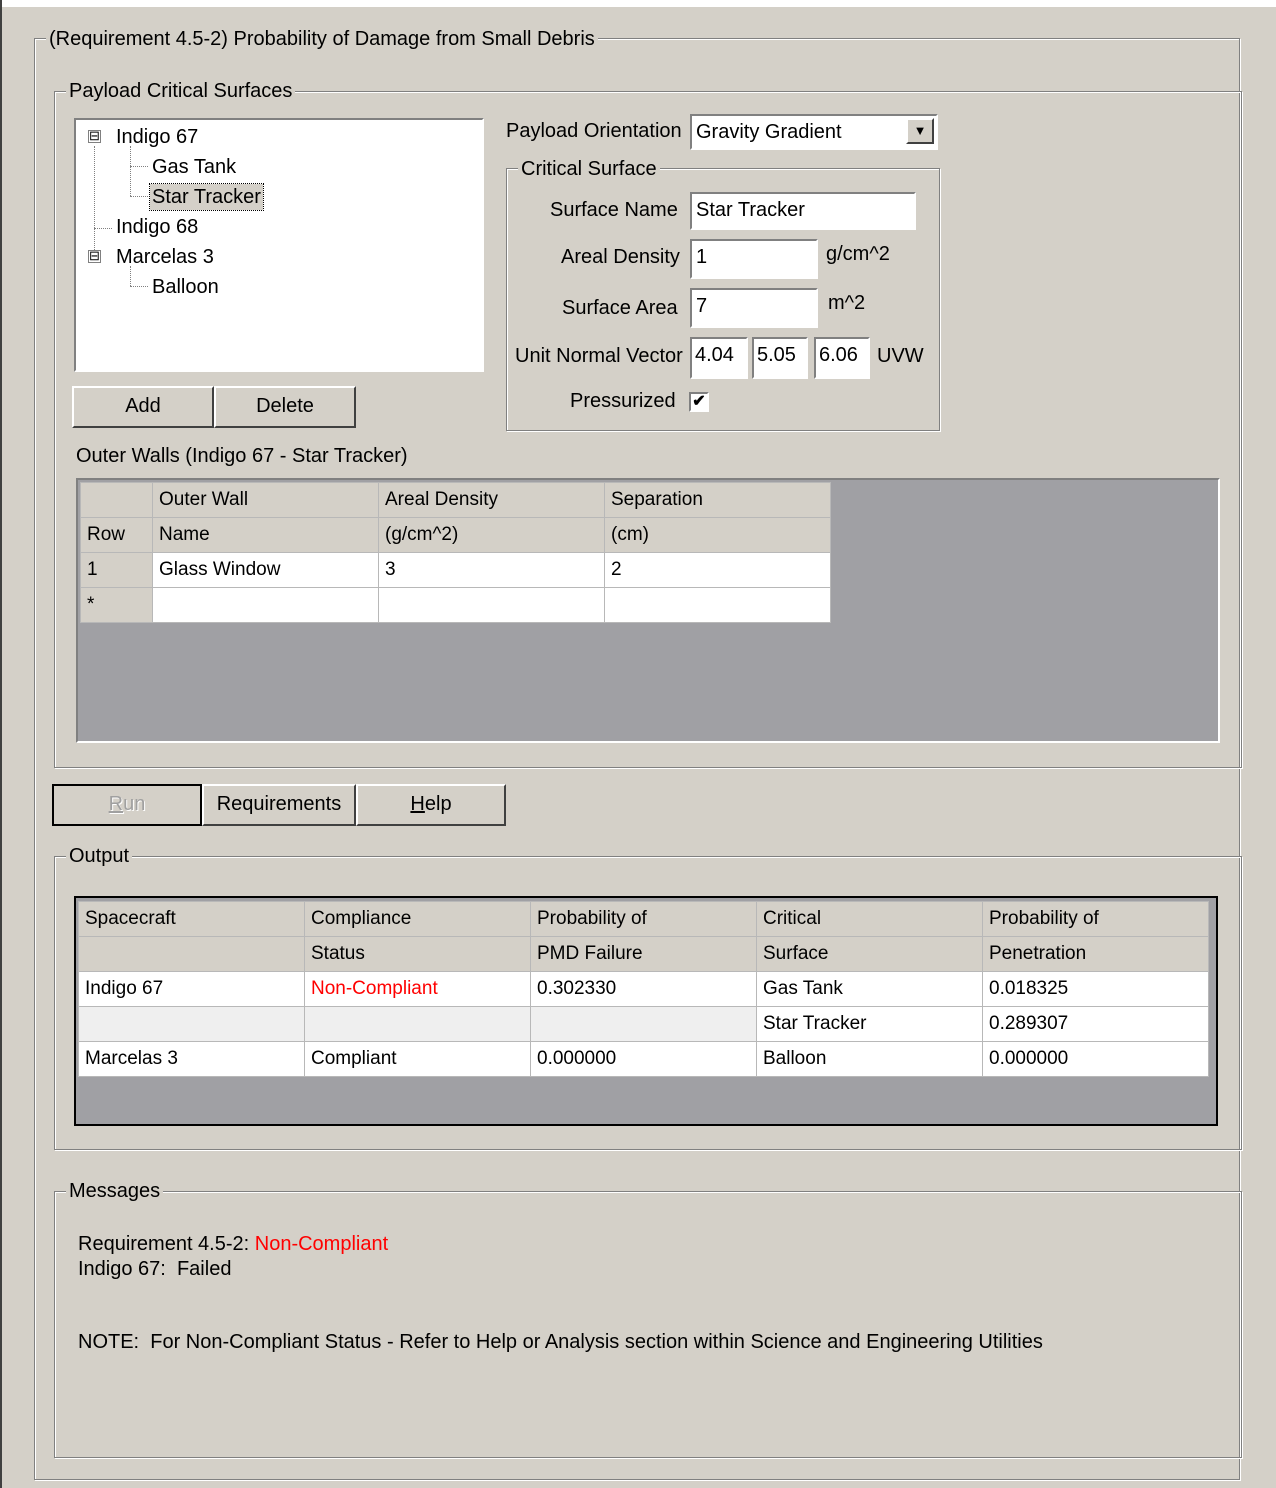 This screenshot has width=1276, height=1488. I want to click on unit-normal-v-field: 5.05, so click(780, 358).